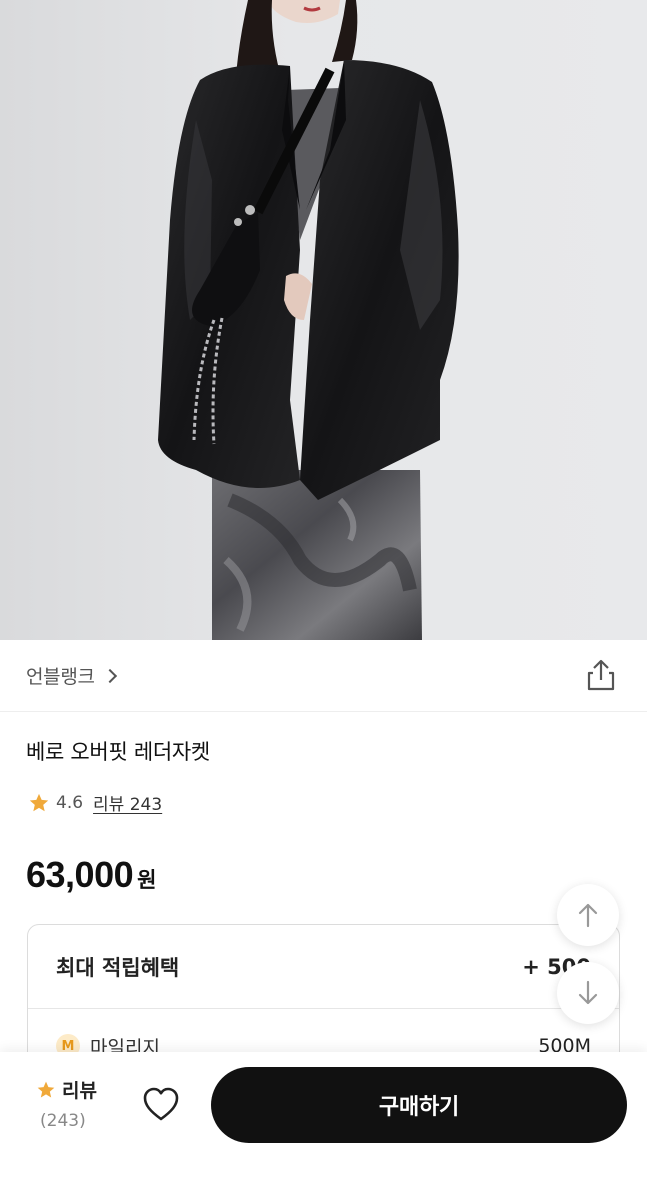 The width and height of the screenshot is (647, 1200). I want to click on bottom-review-label: 리뷰, so click(79, 1091).